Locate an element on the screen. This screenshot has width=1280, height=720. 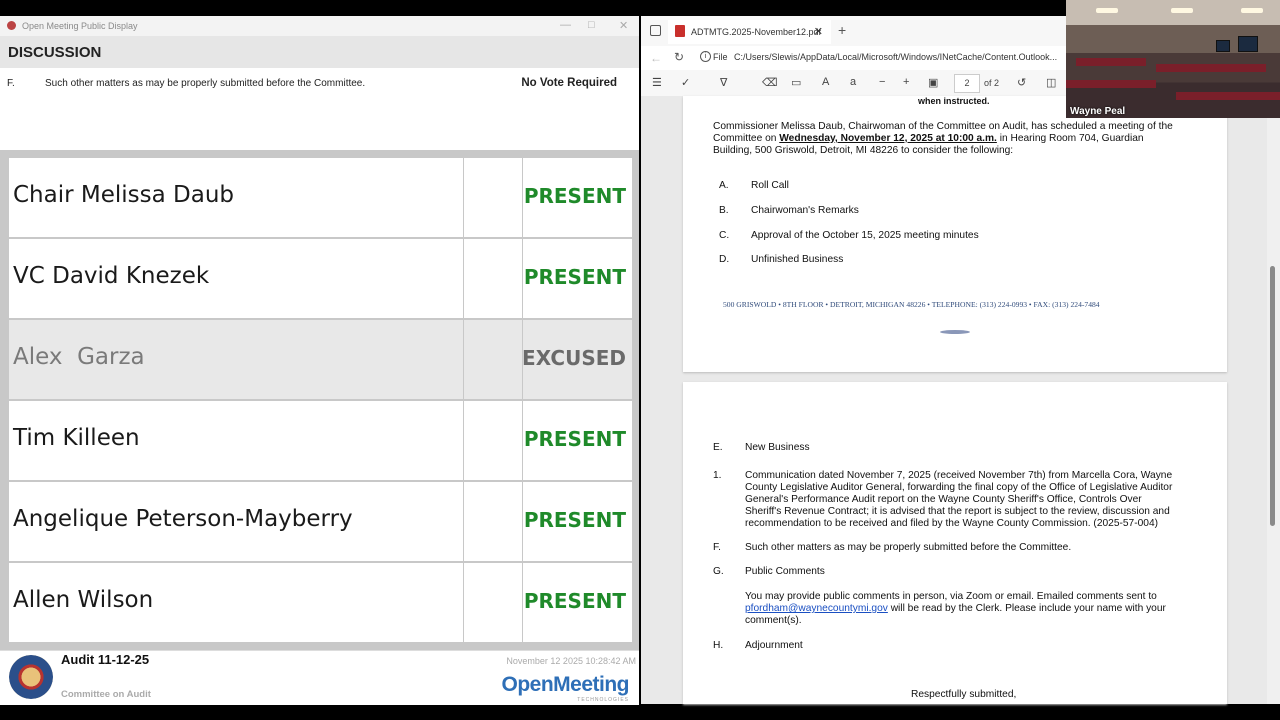
section-title: DISCUSSION is located at coordinates (55, 52).